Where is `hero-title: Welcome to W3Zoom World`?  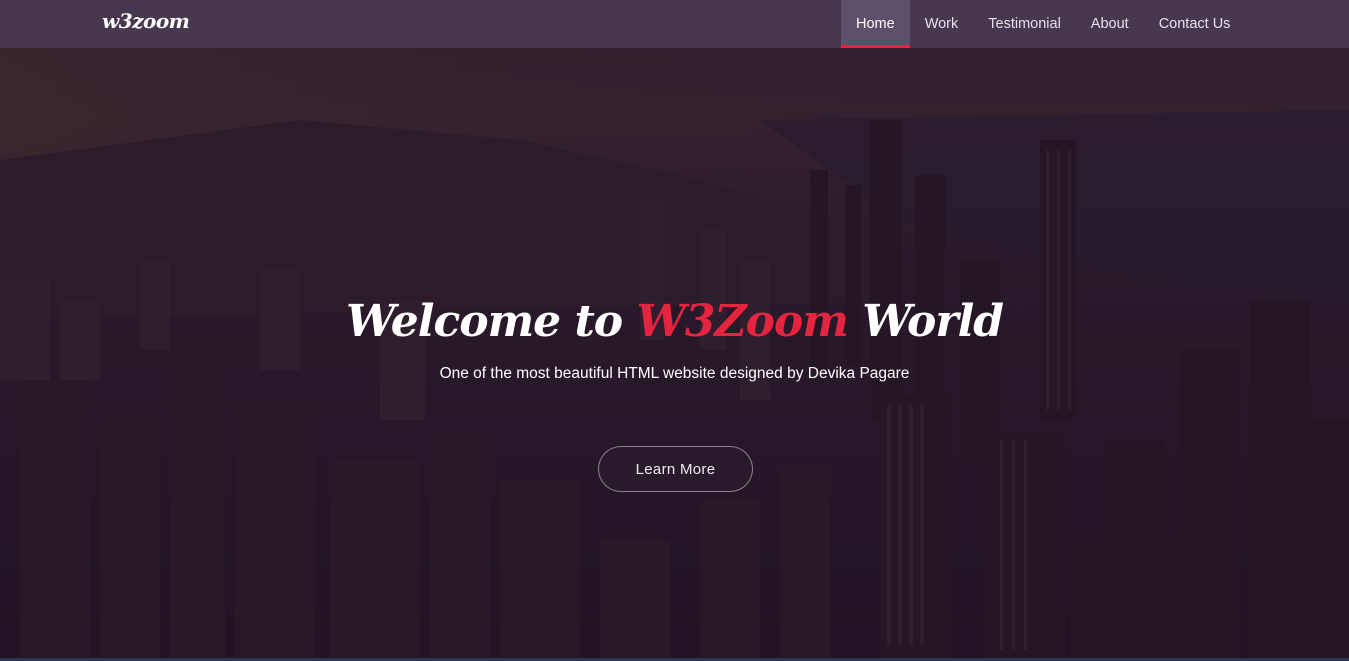
hero-title: Welcome to W3Zoom World is located at coordinates (674, 321).